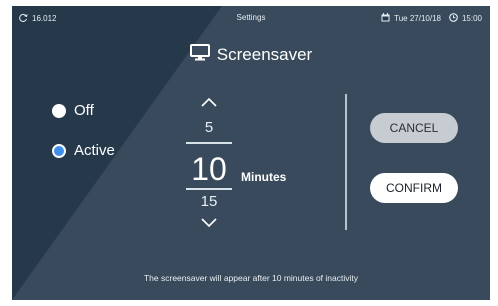 The height and width of the screenshot is (306, 498). I want to click on clock-icon, so click(453, 18).